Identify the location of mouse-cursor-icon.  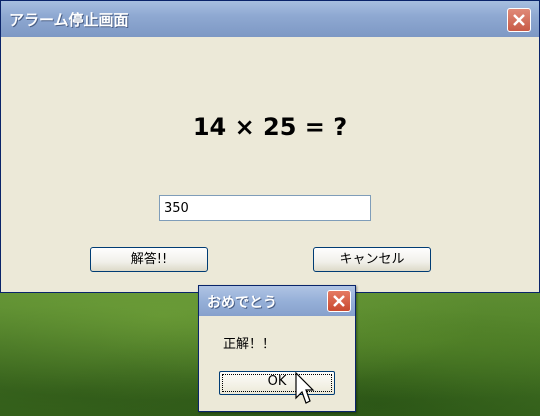
(305, 388).